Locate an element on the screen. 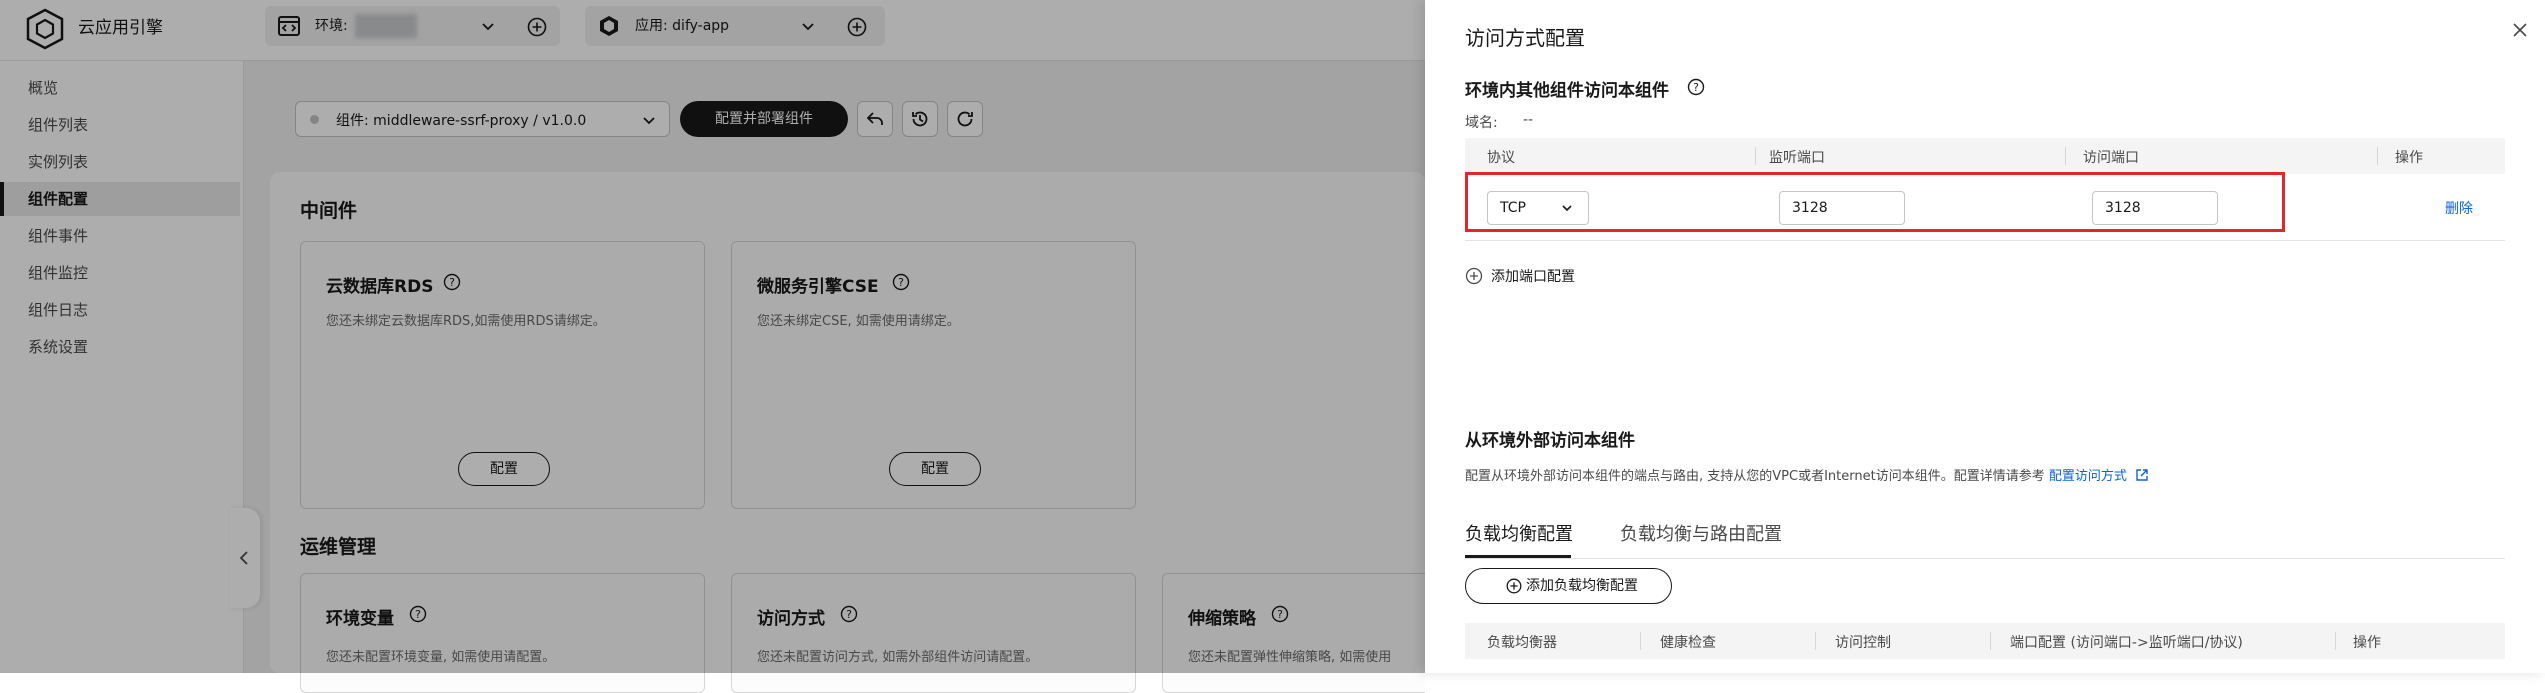 The height and width of the screenshot is (693, 2545). drawer-title: 访问方式配置 is located at coordinates (1525, 38).